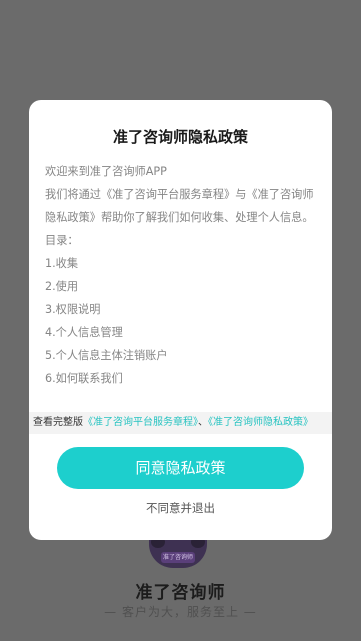  I want to click on agree-privacy-button: 同意隐私政策, so click(180, 468).